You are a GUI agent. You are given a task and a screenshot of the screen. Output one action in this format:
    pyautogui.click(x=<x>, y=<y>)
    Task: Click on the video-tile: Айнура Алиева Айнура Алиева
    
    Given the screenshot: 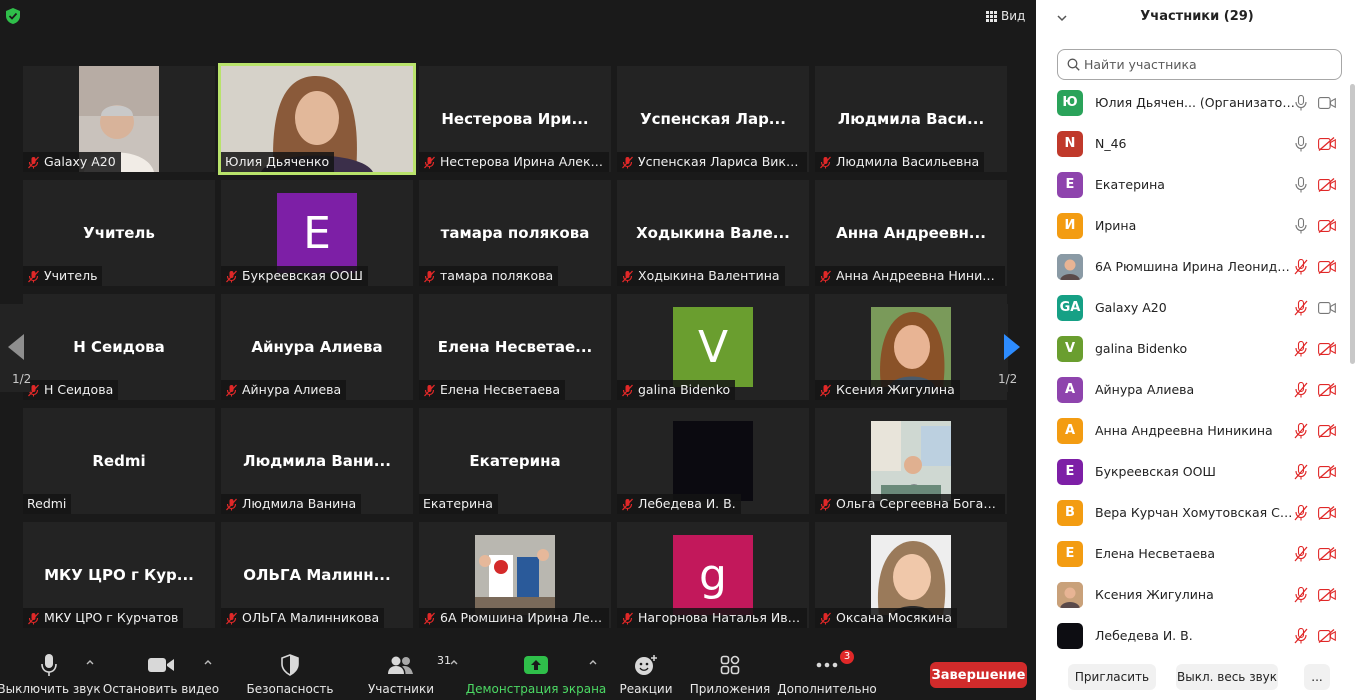 What is the action you would take?
    pyautogui.click(x=317, y=347)
    